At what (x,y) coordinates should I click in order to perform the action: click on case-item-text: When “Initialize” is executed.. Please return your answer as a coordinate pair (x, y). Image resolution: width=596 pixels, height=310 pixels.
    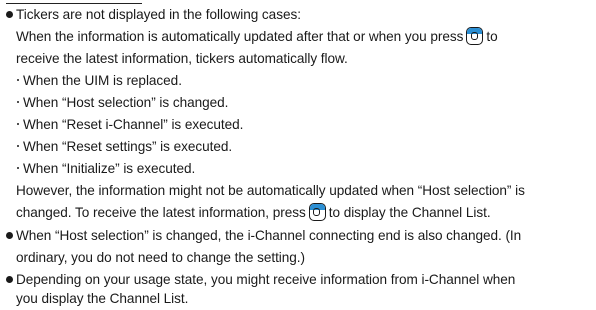
    Looking at the image, I should click on (109, 168).